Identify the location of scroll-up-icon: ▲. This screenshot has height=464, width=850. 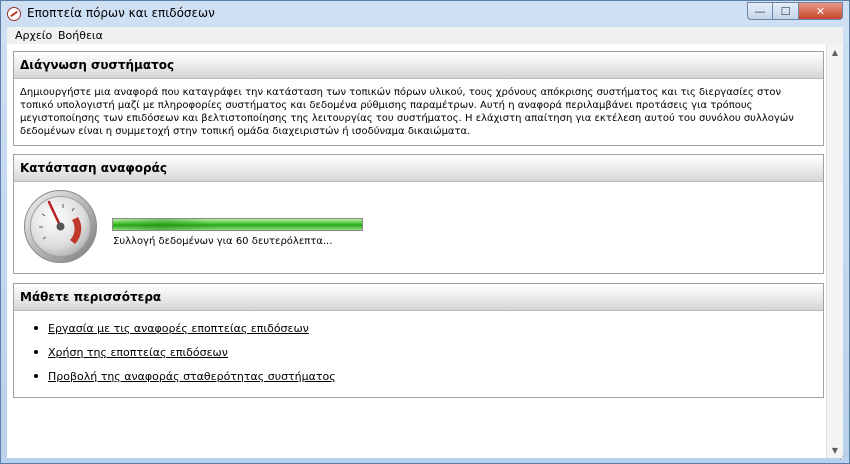
(835, 52).